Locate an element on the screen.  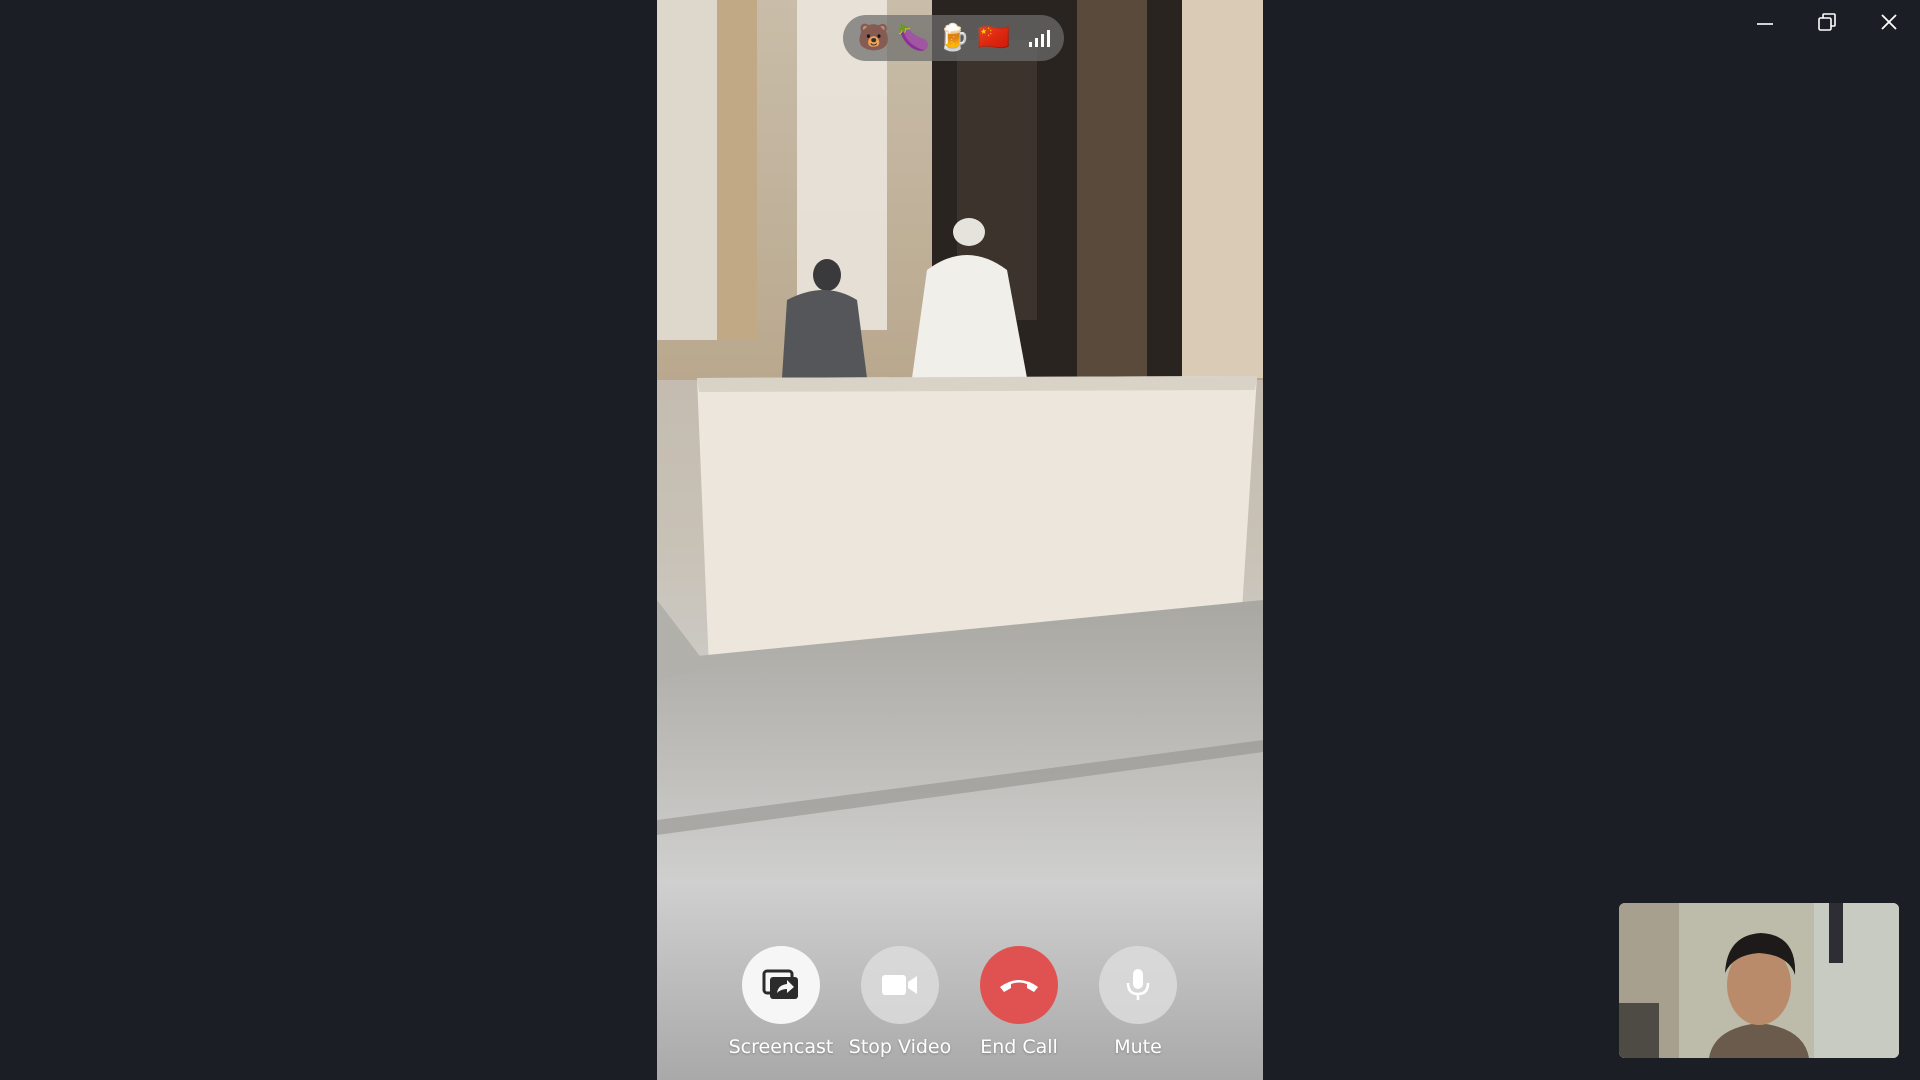
self-video-preview is located at coordinates (1759, 980).